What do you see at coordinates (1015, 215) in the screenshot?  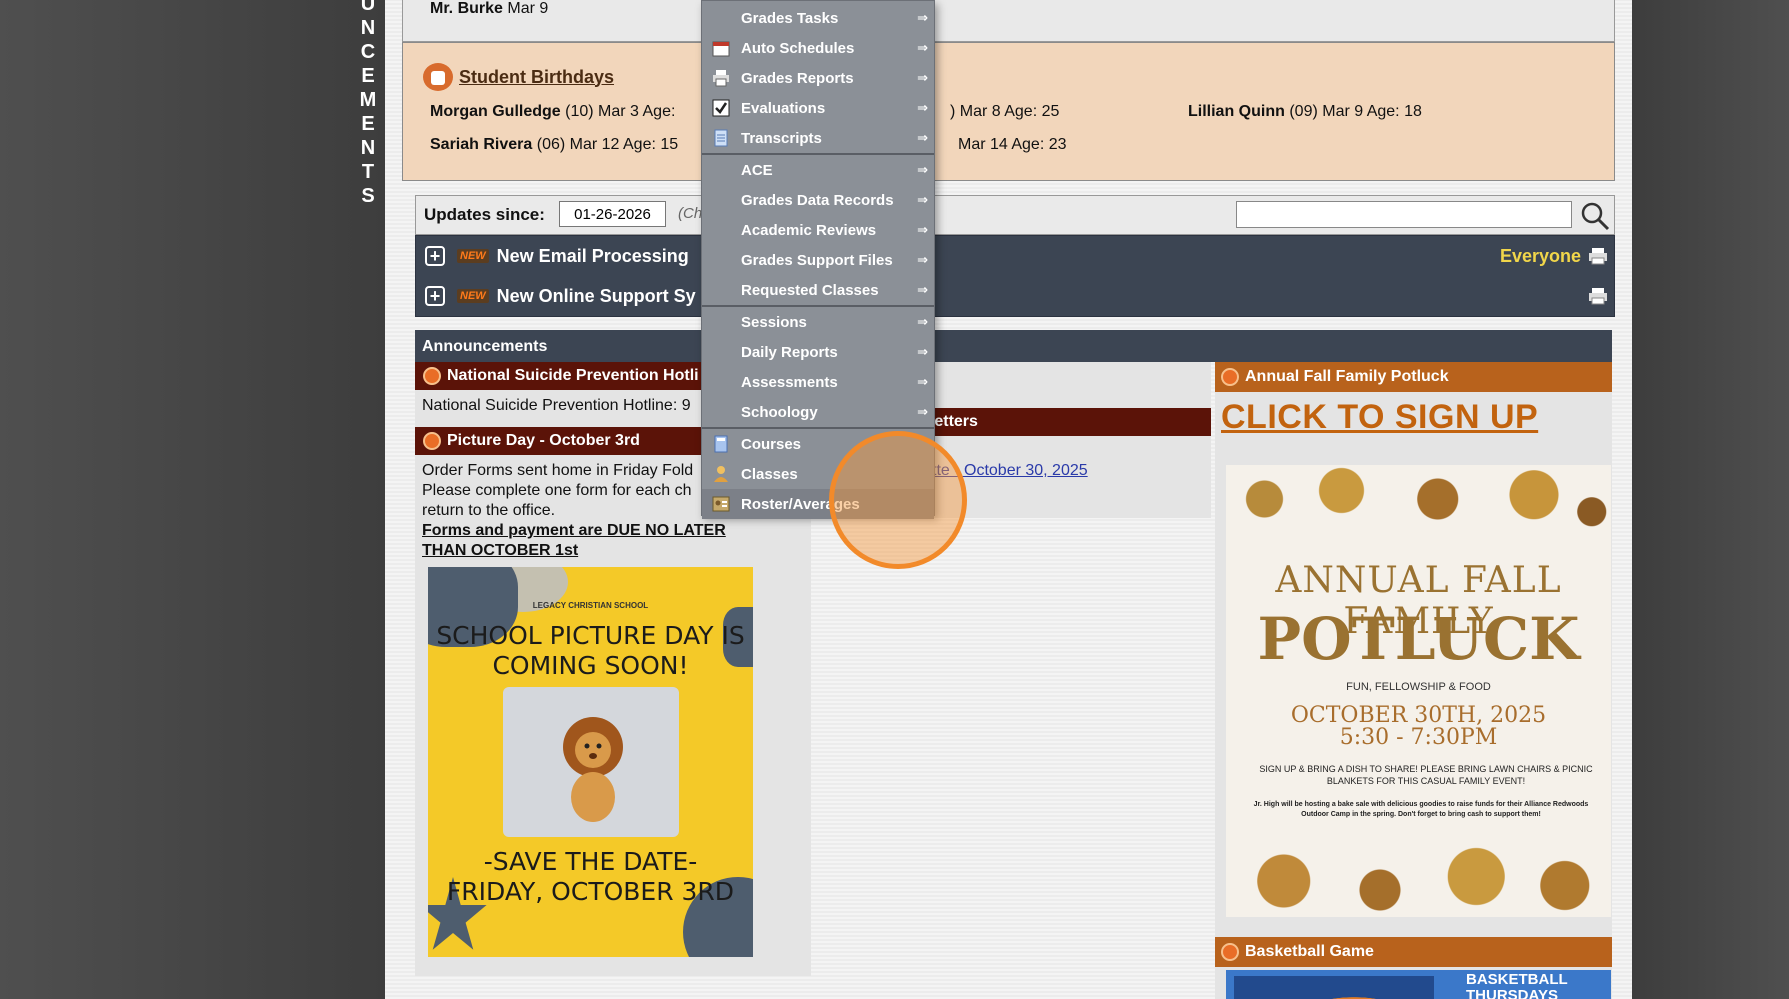 I see `updates-bar: Updates since: (Ch` at bounding box center [1015, 215].